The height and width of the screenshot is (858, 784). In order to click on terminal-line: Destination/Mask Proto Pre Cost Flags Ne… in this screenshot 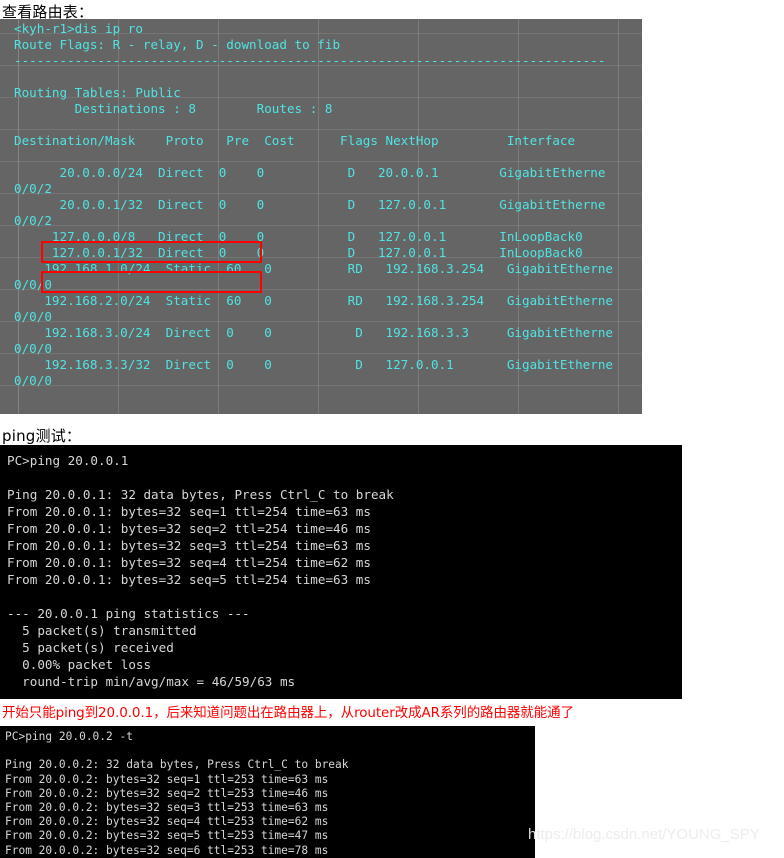, I will do `click(295, 140)`.